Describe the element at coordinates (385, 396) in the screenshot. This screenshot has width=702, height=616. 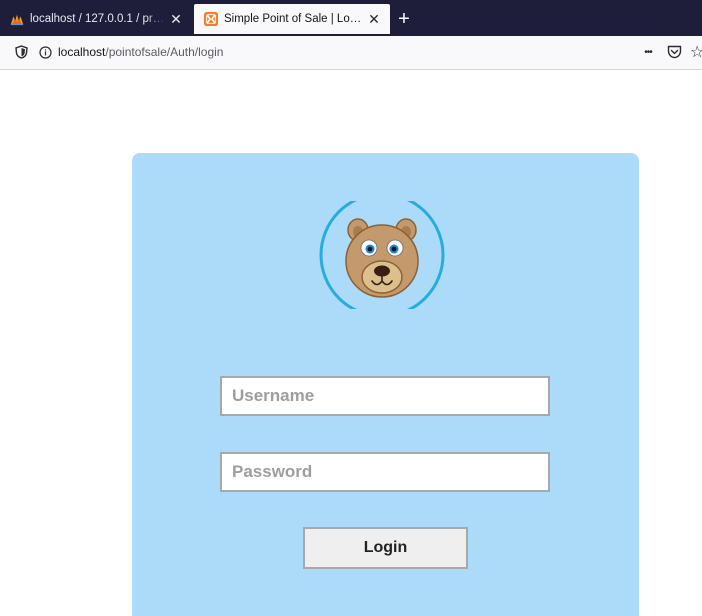
I see `username-input` at that location.